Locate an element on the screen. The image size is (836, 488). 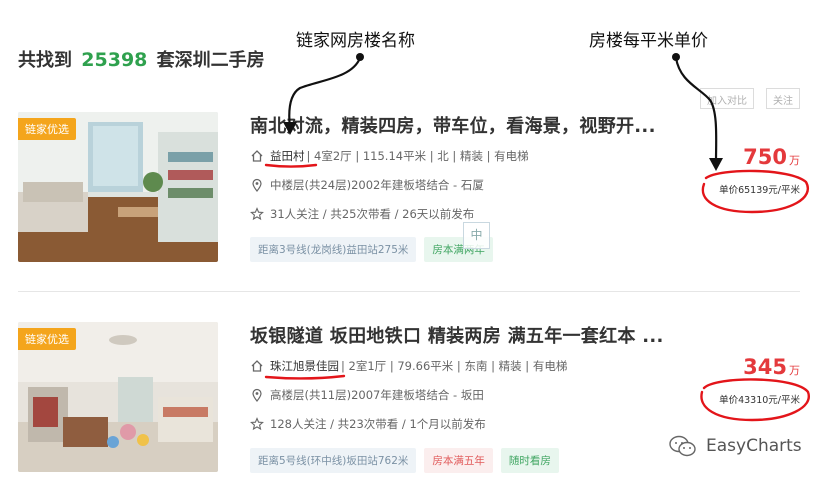
position-info-row: 高楼层(共11层)2007年建板塔结合 - 坂田 is located at coordinates (367, 395).